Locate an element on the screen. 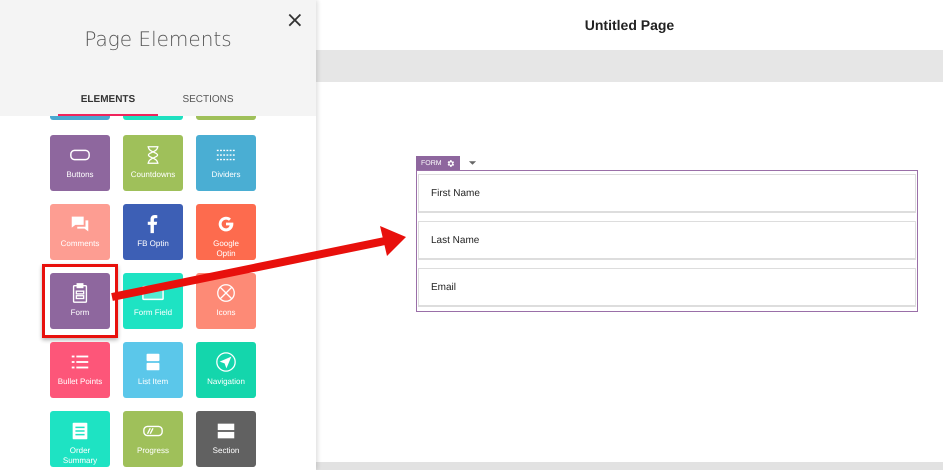 Image resolution: width=943 pixels, height=470 pixels. input-field: Last Name is located at coordinates (667, 240).